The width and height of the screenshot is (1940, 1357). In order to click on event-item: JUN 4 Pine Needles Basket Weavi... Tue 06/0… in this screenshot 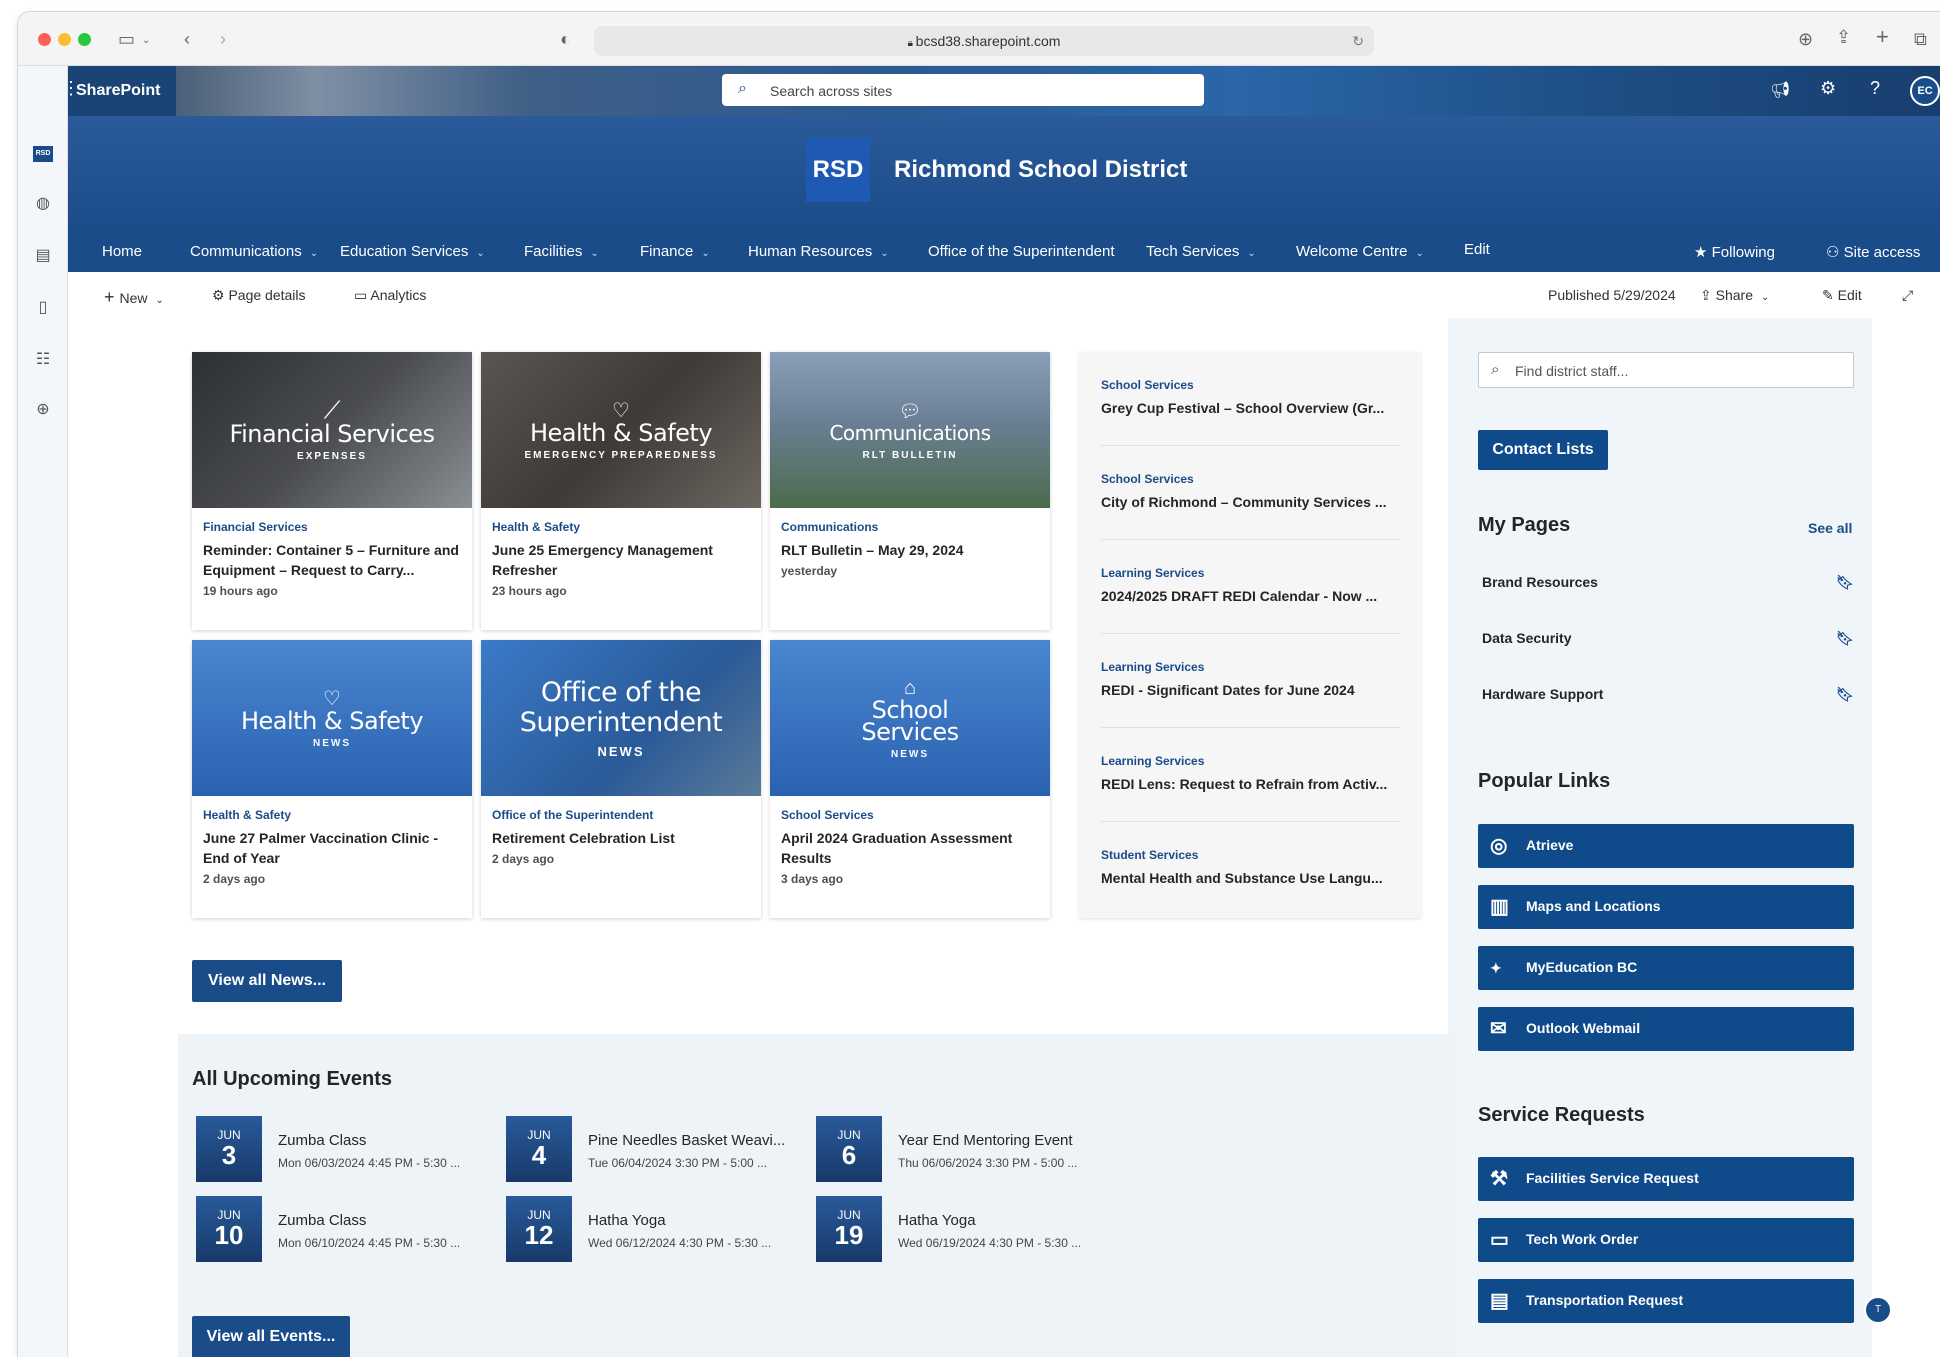, I will do `click(656, 1150)`.